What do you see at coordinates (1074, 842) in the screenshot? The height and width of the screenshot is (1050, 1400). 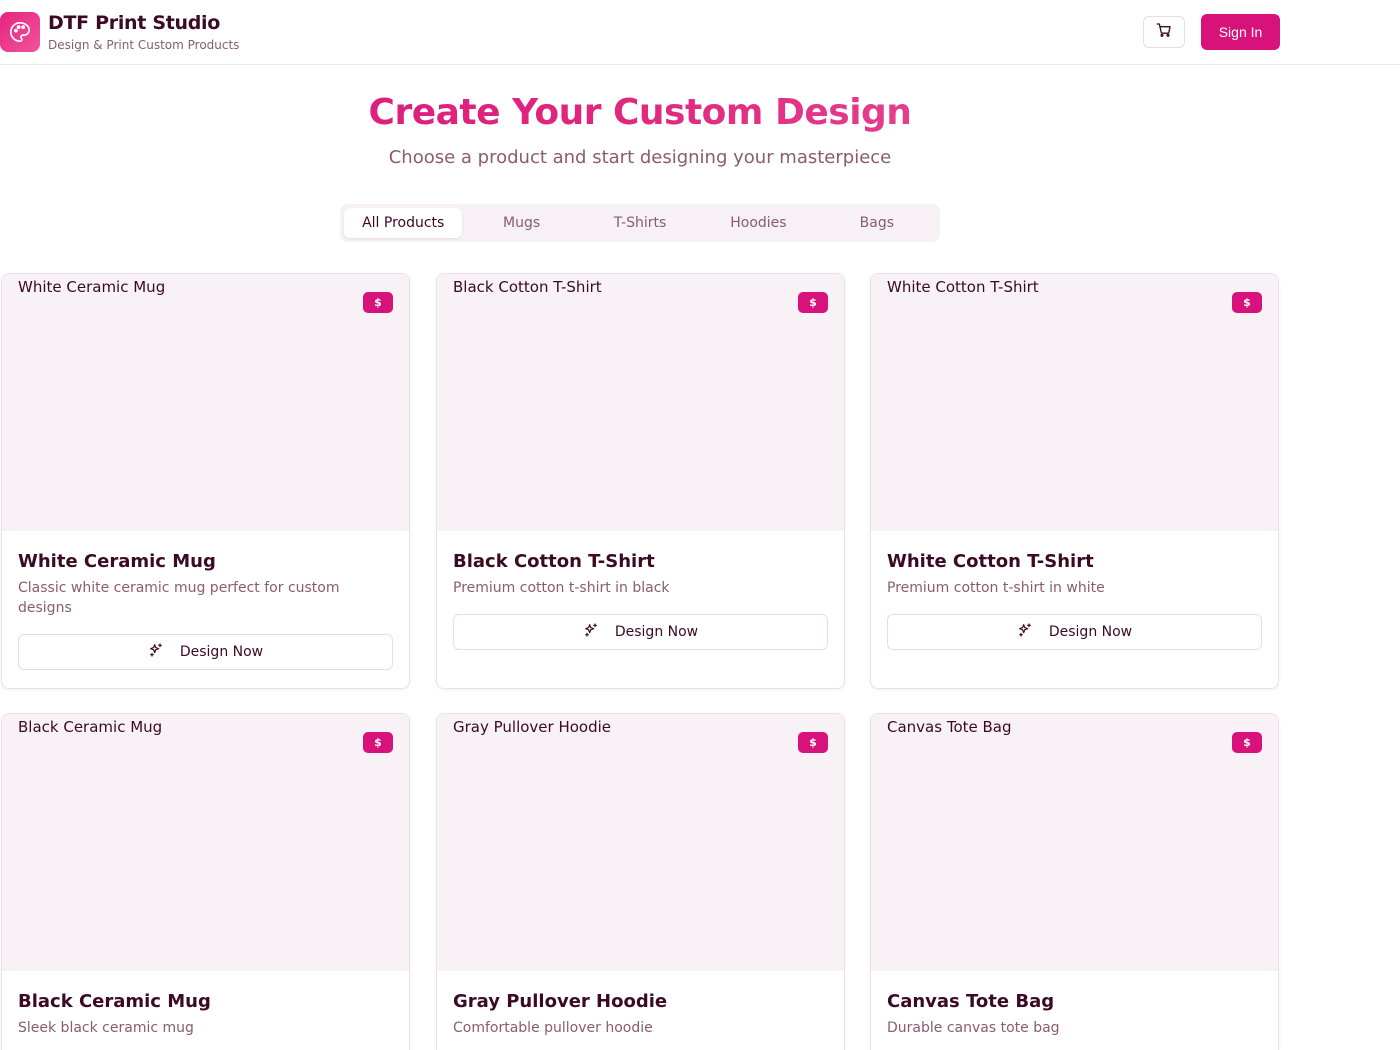 I see `product-image: Canvas Tote Bag $` at bounding box center [1074, 842].